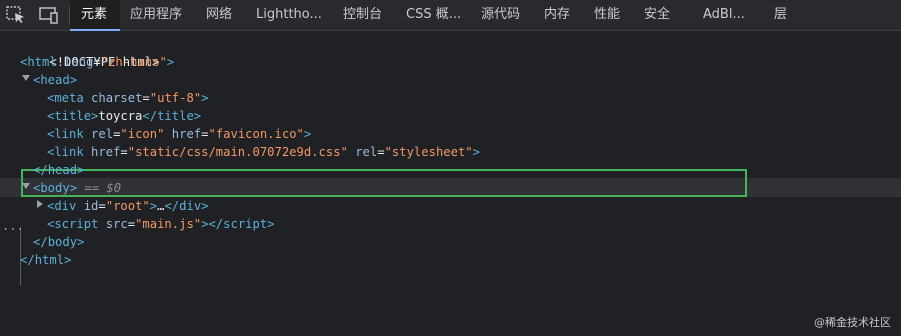 Image resolution: width=901 pixels, height=336 pixels. I want to click on collapse-triangle-icon, so click(40, 204).